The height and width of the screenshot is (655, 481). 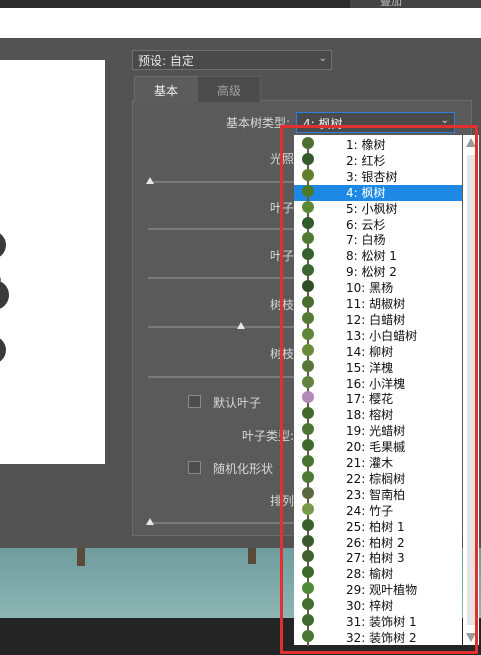 I want to click on randomize-shape-checkbox, so click(x=194, y=467).